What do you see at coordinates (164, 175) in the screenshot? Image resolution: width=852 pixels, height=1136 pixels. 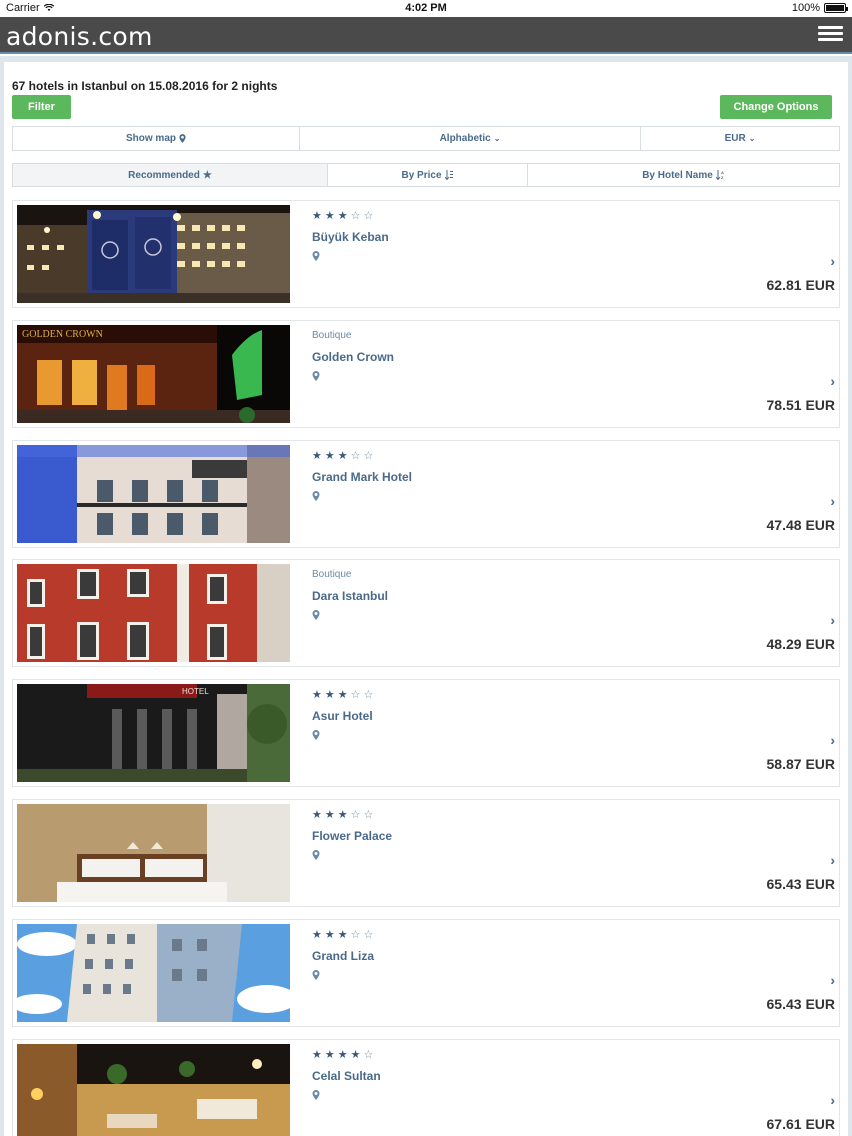 I see `tab-recommended-label: Recommended` at bounding box center [164, 175].